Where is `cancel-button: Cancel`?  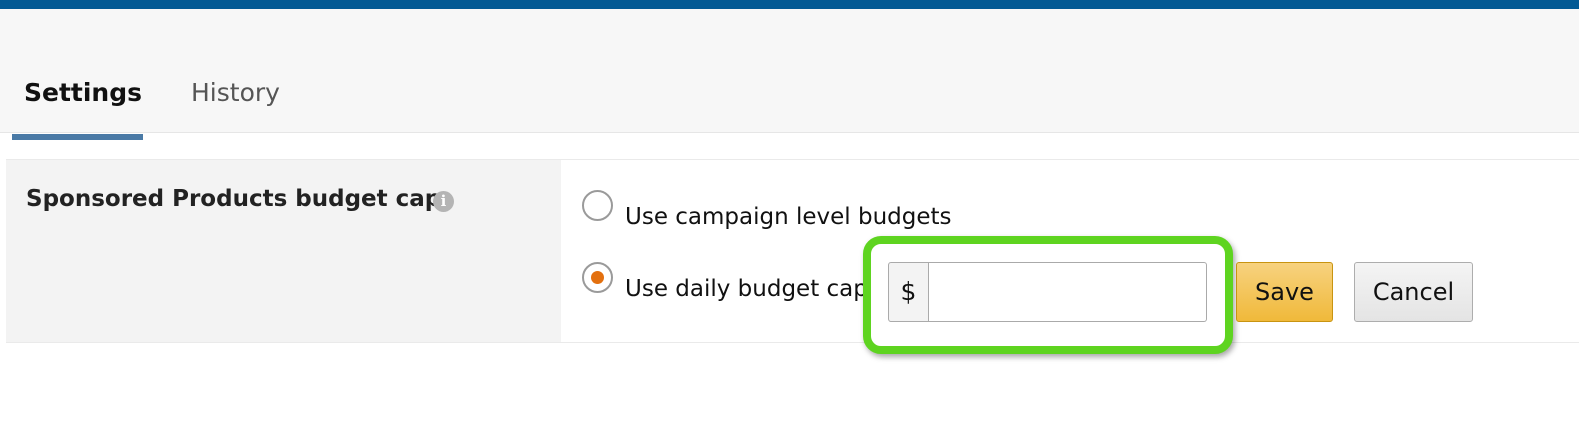
cancel-button: Cancel is located at coordinates (1413, 292).